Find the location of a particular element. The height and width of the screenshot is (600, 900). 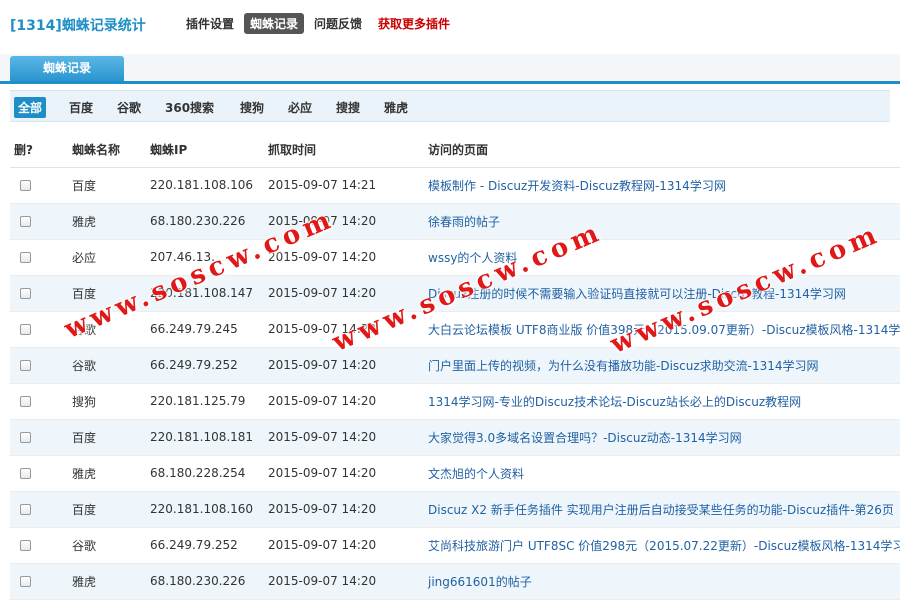

header: [1314]蜘蛛记录统计 插件设置 蜘蛛记录 问题反馈 获取更多插件 is located at coordinates (450, 24).